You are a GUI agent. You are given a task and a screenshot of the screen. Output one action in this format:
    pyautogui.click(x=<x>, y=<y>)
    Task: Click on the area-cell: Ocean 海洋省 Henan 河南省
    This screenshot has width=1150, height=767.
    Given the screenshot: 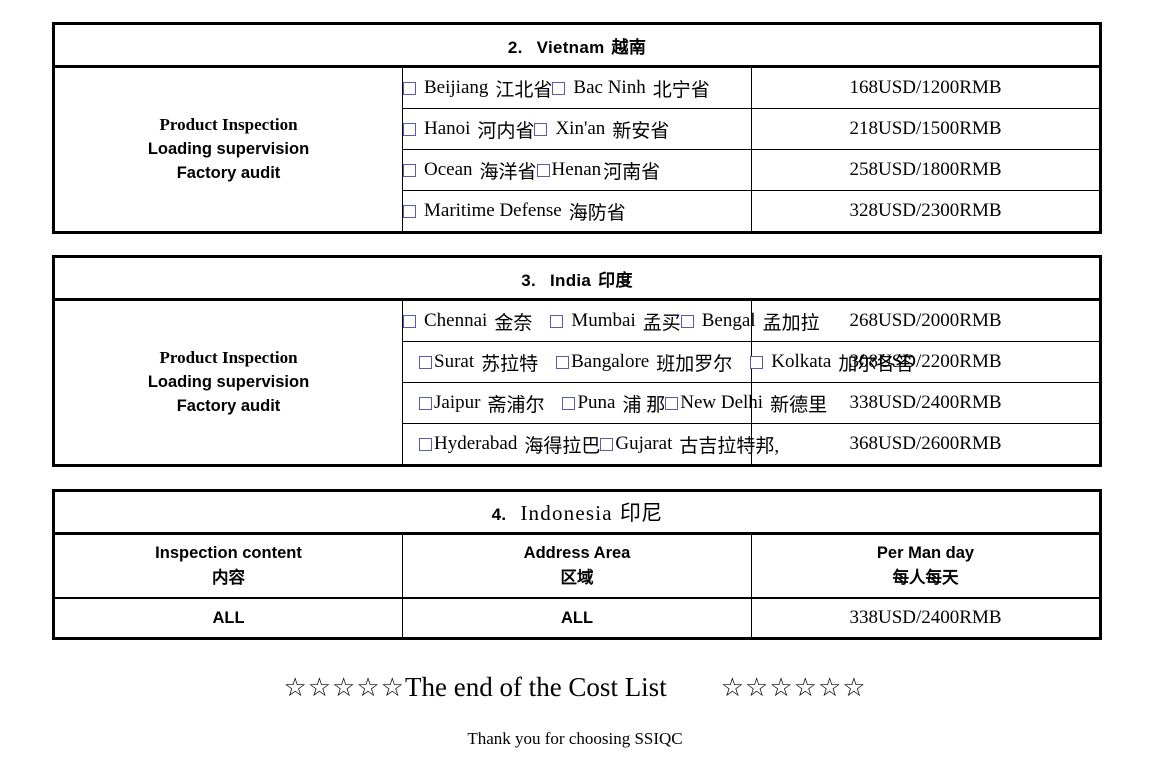 What is the action you would take?
    pyautogui.click(x=577, y=170)
    